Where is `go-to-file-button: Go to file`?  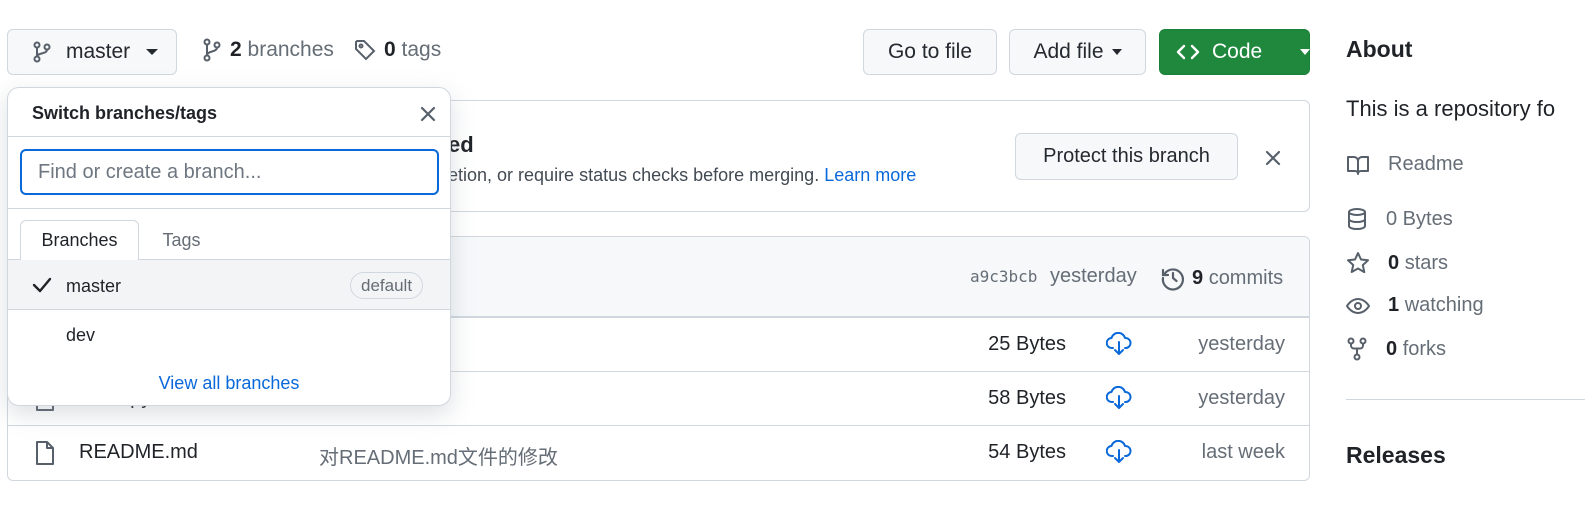 go-to-file-button: Go to file is located at coordinates (930, 52).